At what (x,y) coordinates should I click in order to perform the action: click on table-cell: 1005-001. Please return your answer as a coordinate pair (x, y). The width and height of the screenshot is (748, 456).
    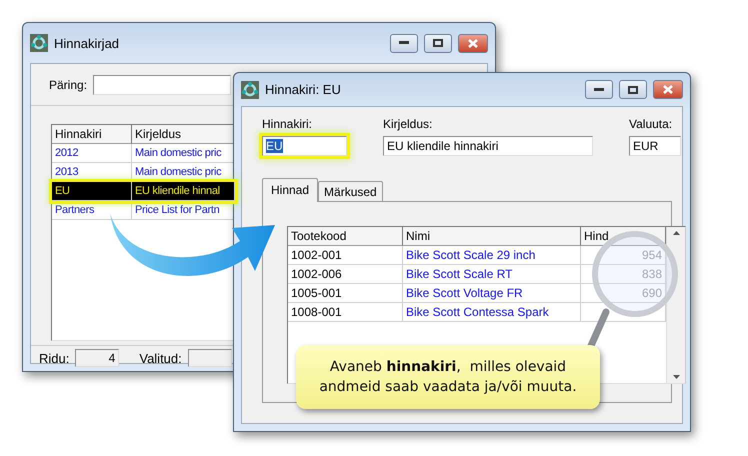
    Looking at the image, I should click on (345, 293).